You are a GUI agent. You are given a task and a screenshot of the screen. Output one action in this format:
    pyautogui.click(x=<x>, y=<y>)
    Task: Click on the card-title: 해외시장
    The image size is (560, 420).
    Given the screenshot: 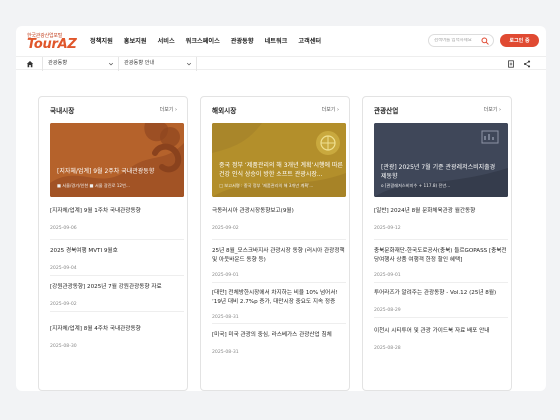 What is the action you would take?
    pyautogui.click(x=224, y=111)
    